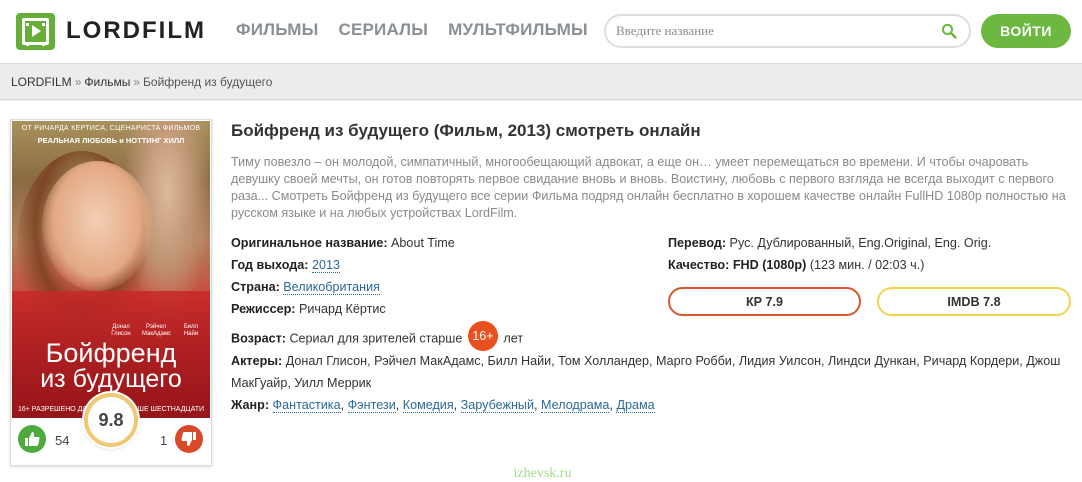 The image size is (1082, 482). Describe the element at coordinates (542, 473) in the screenshot. I see `watermark: izhevsk.ru` at that location.